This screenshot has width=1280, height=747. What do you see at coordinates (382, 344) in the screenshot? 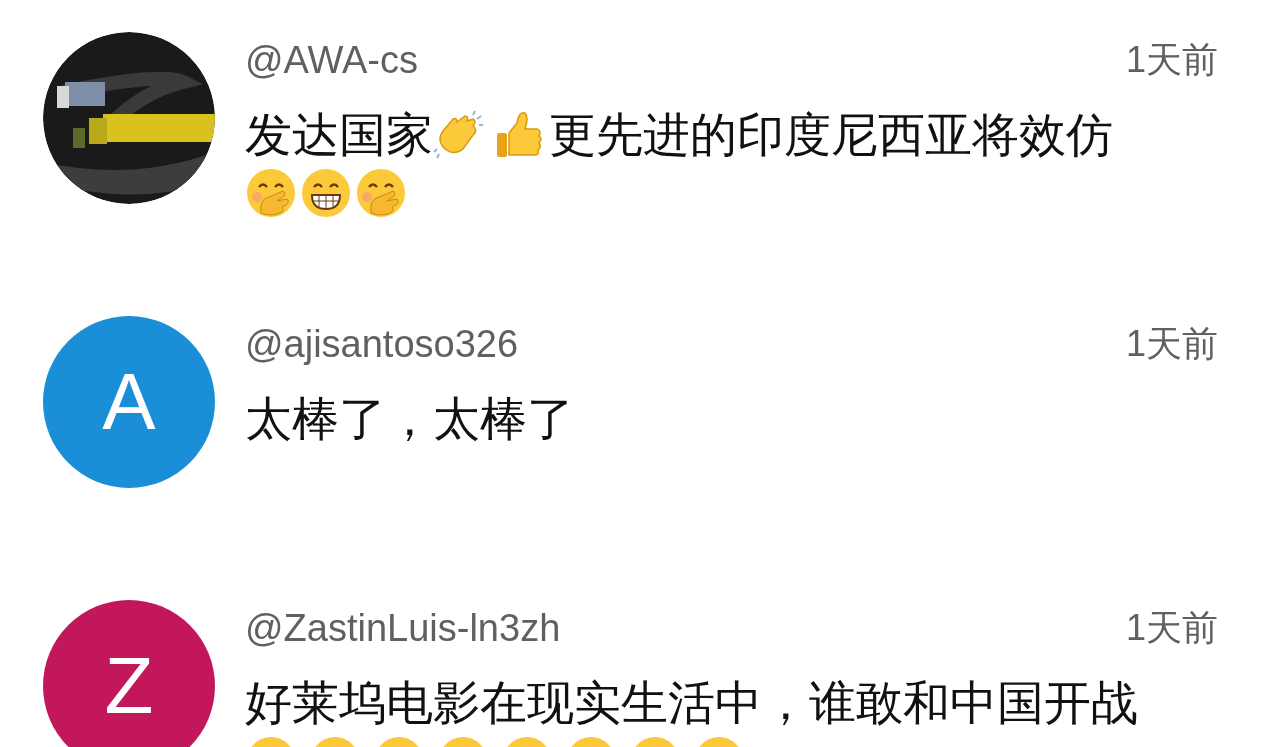
I see `username: @ajisantoso326` at bounding box center [382, 344].